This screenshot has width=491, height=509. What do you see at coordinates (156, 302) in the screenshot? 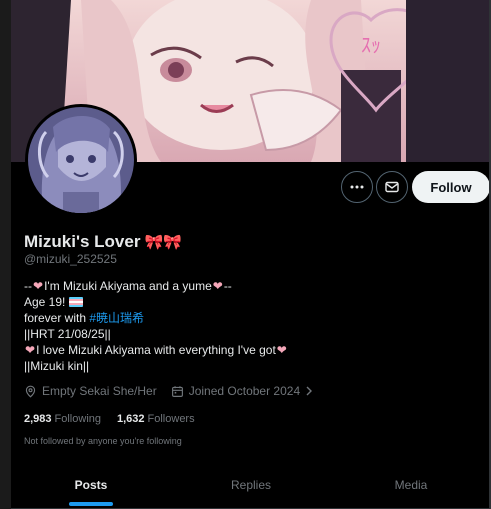
I see `bio-line: Age 19!` at bounding box center [156, 302].